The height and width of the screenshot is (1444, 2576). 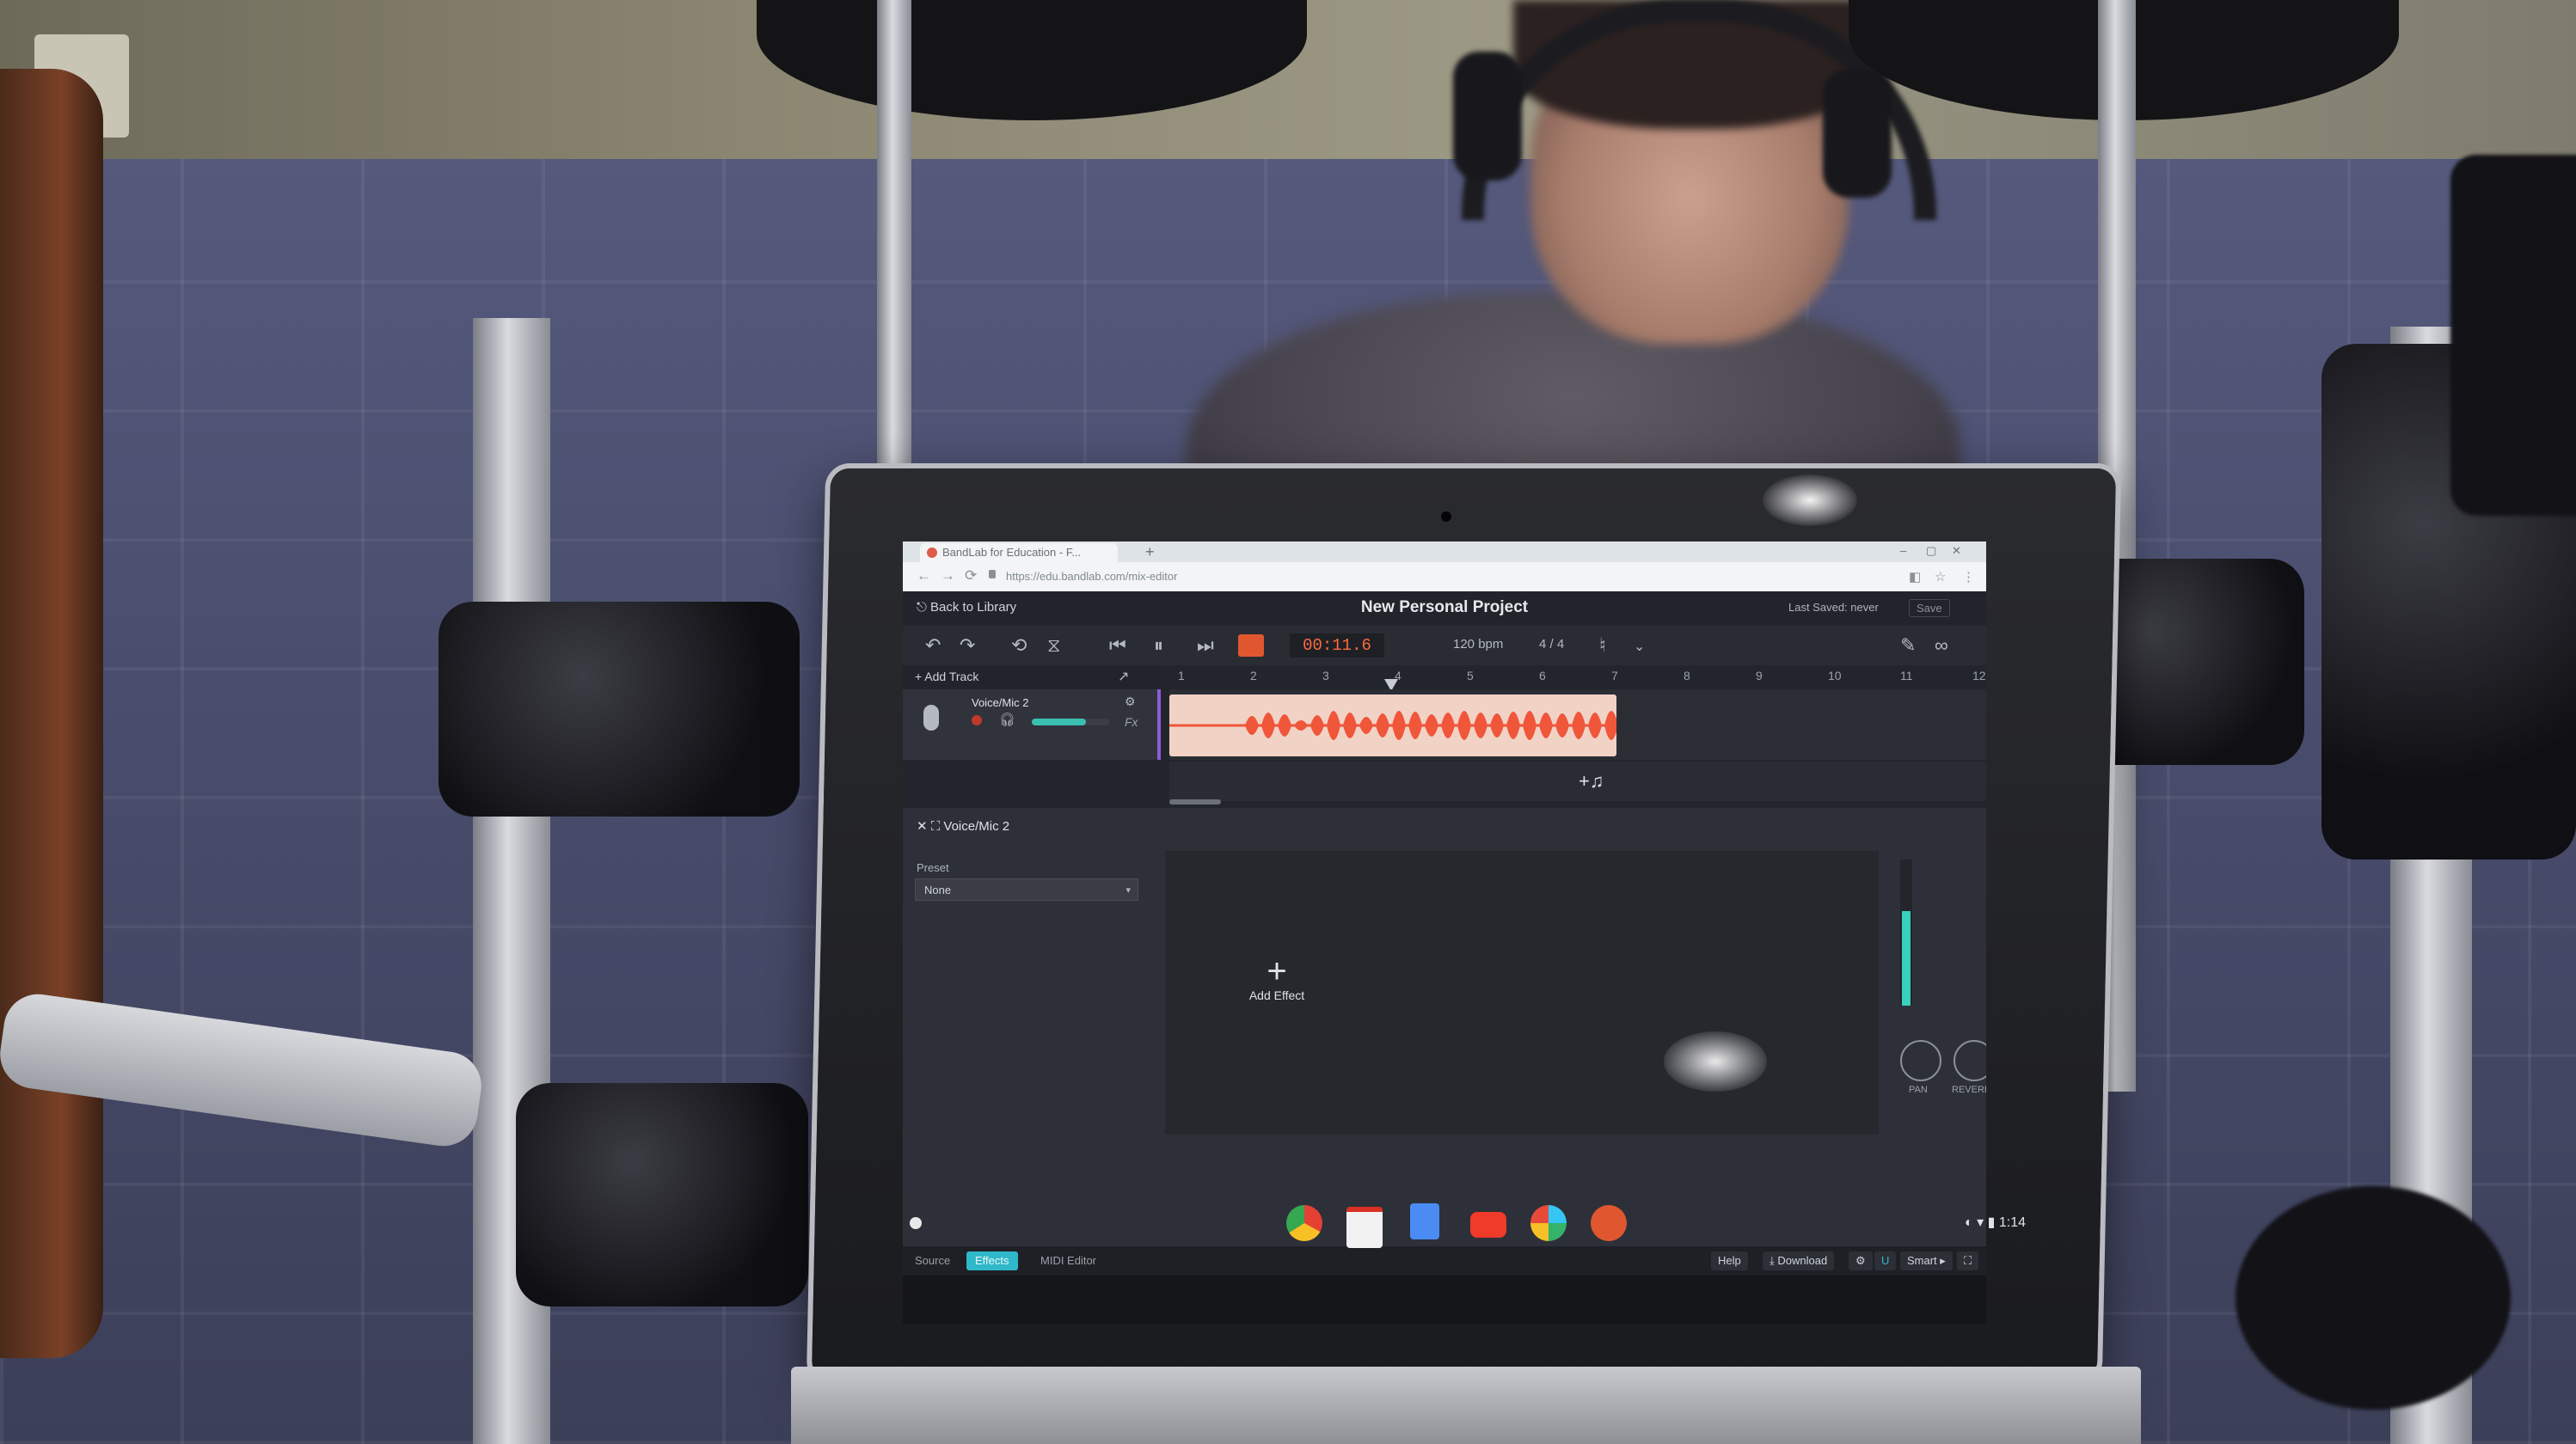 What do you see at coordinates (1931, 551) in the screenshot?
I see `maximize-icon: ▢` at bounding box center [1931, 551].